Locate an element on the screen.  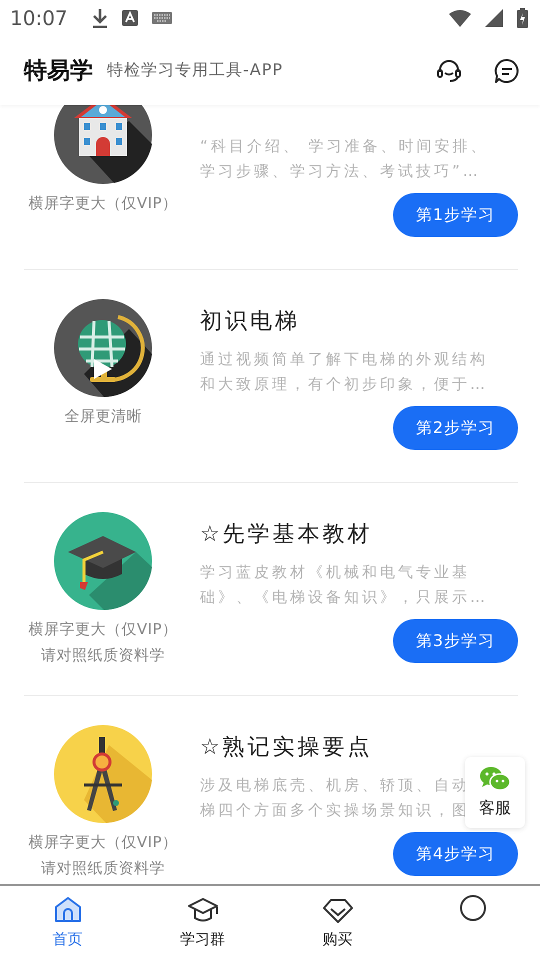
status-time: 10:07 is located at coordinates (39, 18).